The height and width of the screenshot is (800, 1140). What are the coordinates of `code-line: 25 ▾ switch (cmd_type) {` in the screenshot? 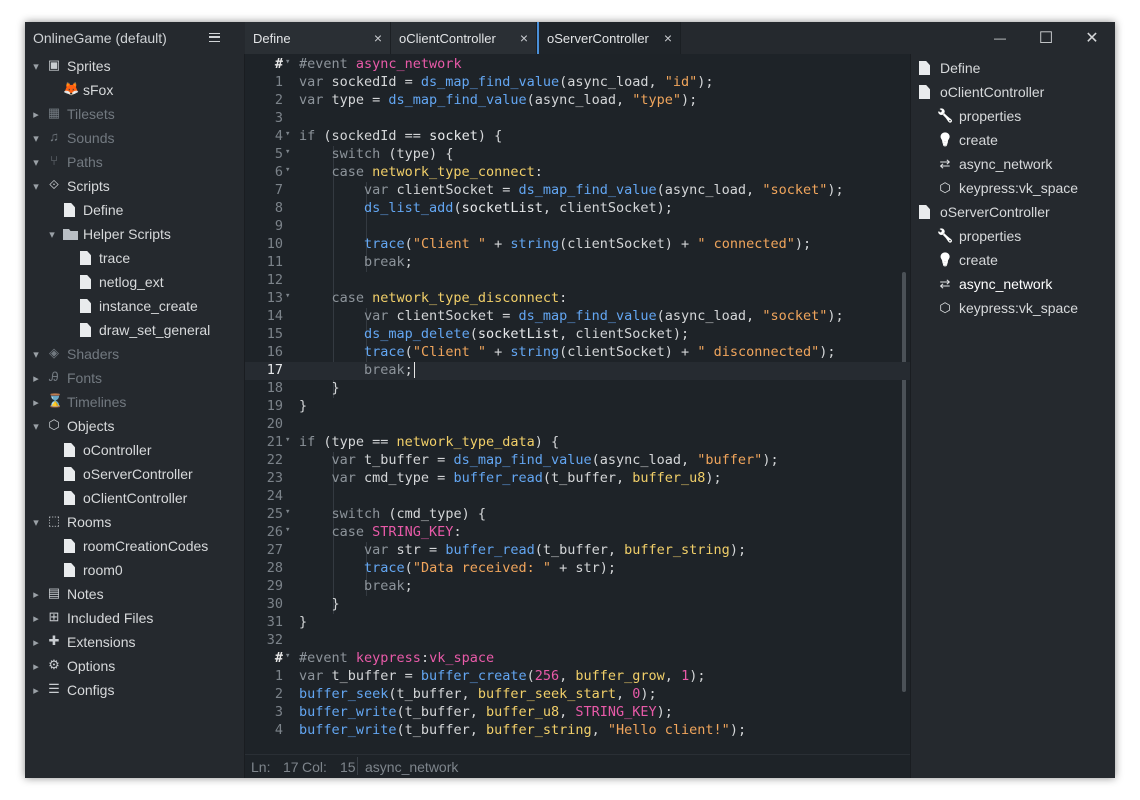 It's located at (577, 515).